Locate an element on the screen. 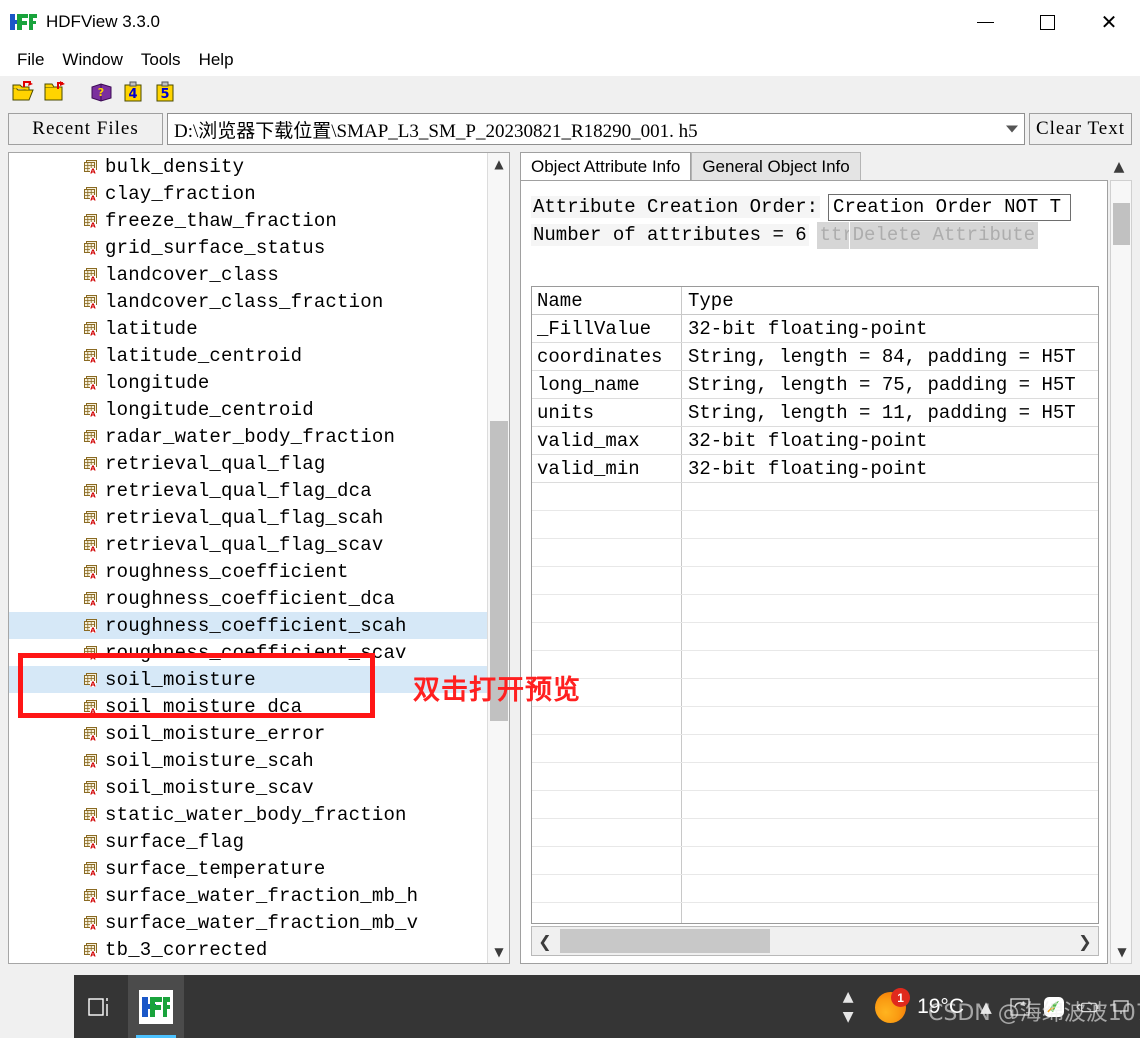 Image resolution: width=1140 pixels, height=1038 pixels. tree-item-roughness-coefficient-scav: Aroughness_coefficient_scav is located at coordinates (248, 652).